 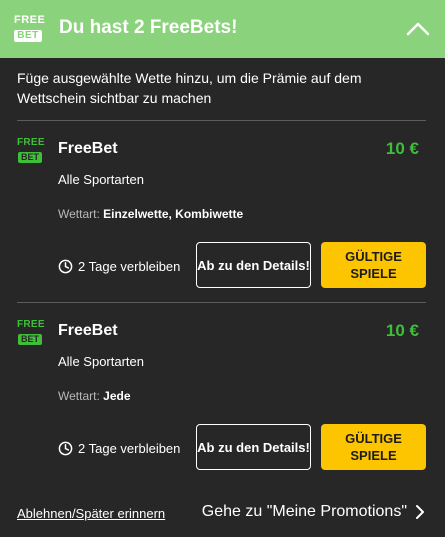 I want to click on offer-bettype: Wettart: Einzelwette, Kombiwette, so click(x=150, y=214).